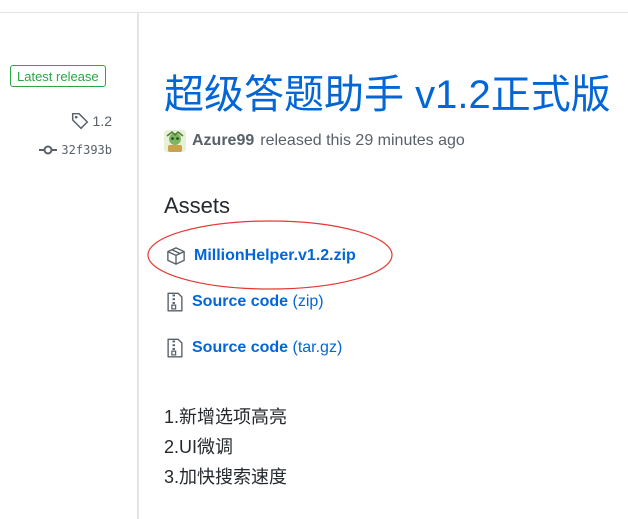 The height and width of the screenshot is (519, 628). Describe the element at coordinates (226, 417) in the screenshot. I see `release-note-item: 1.新增选项高亮` at that location.